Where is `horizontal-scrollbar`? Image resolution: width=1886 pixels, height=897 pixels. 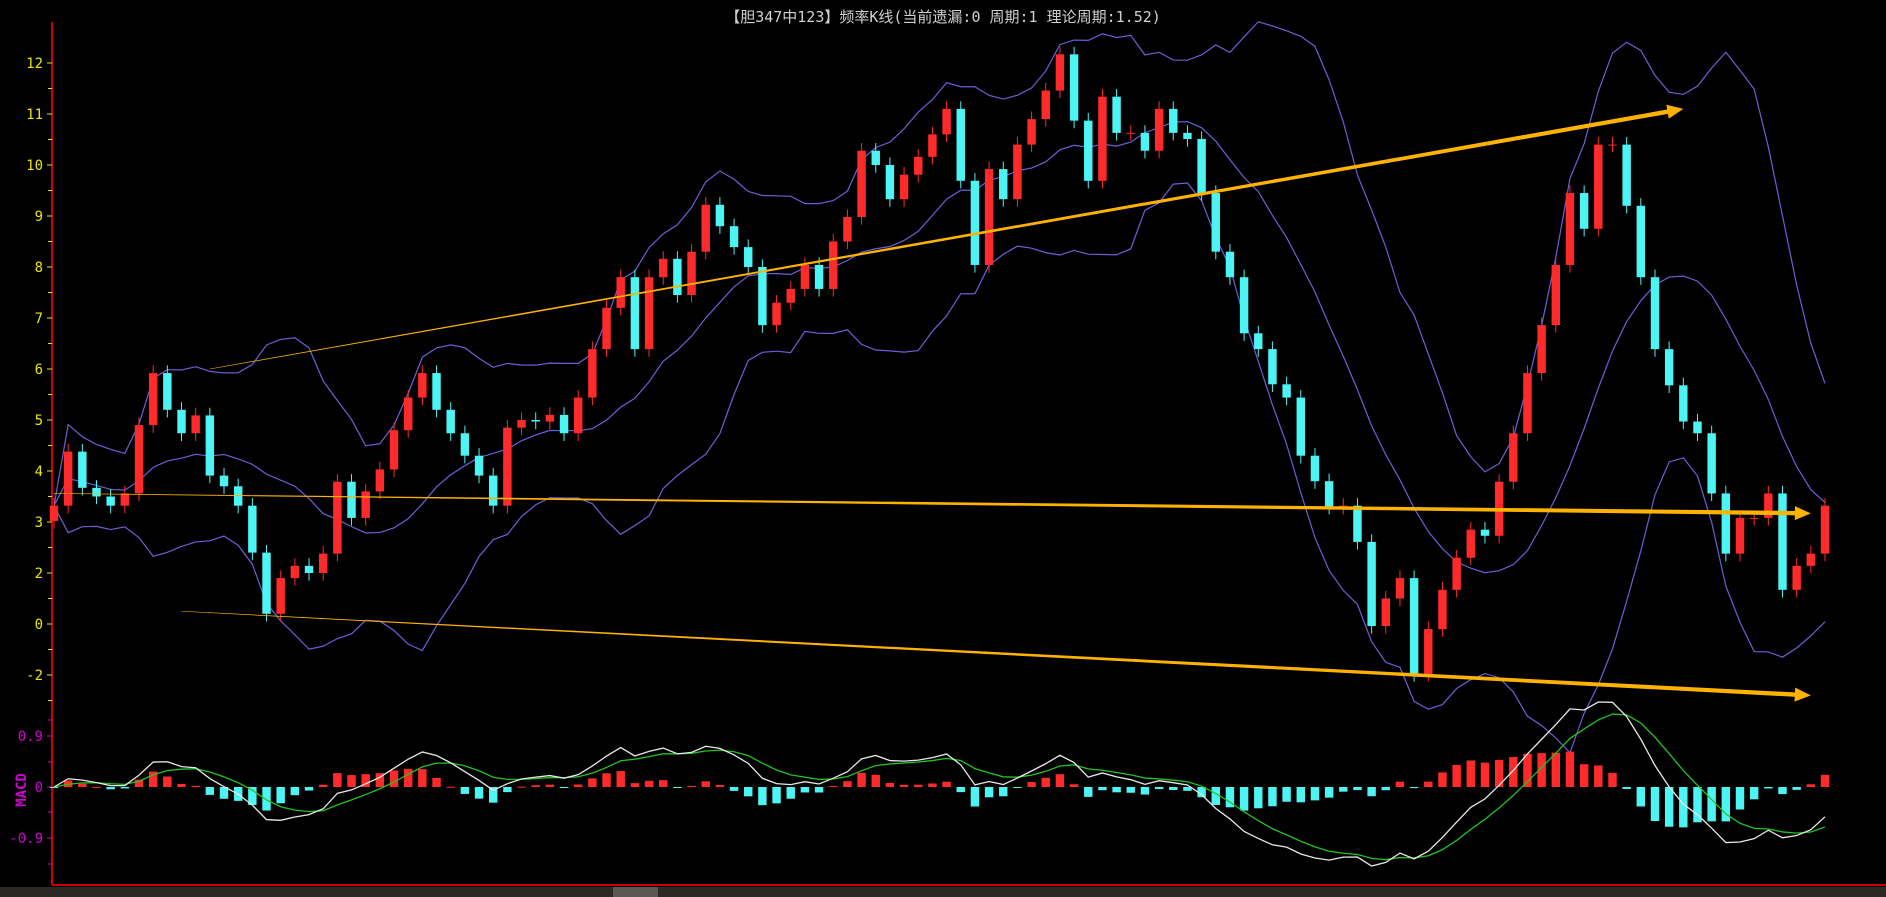
horizontal-scrollbar is located at coordinates (943, 892).